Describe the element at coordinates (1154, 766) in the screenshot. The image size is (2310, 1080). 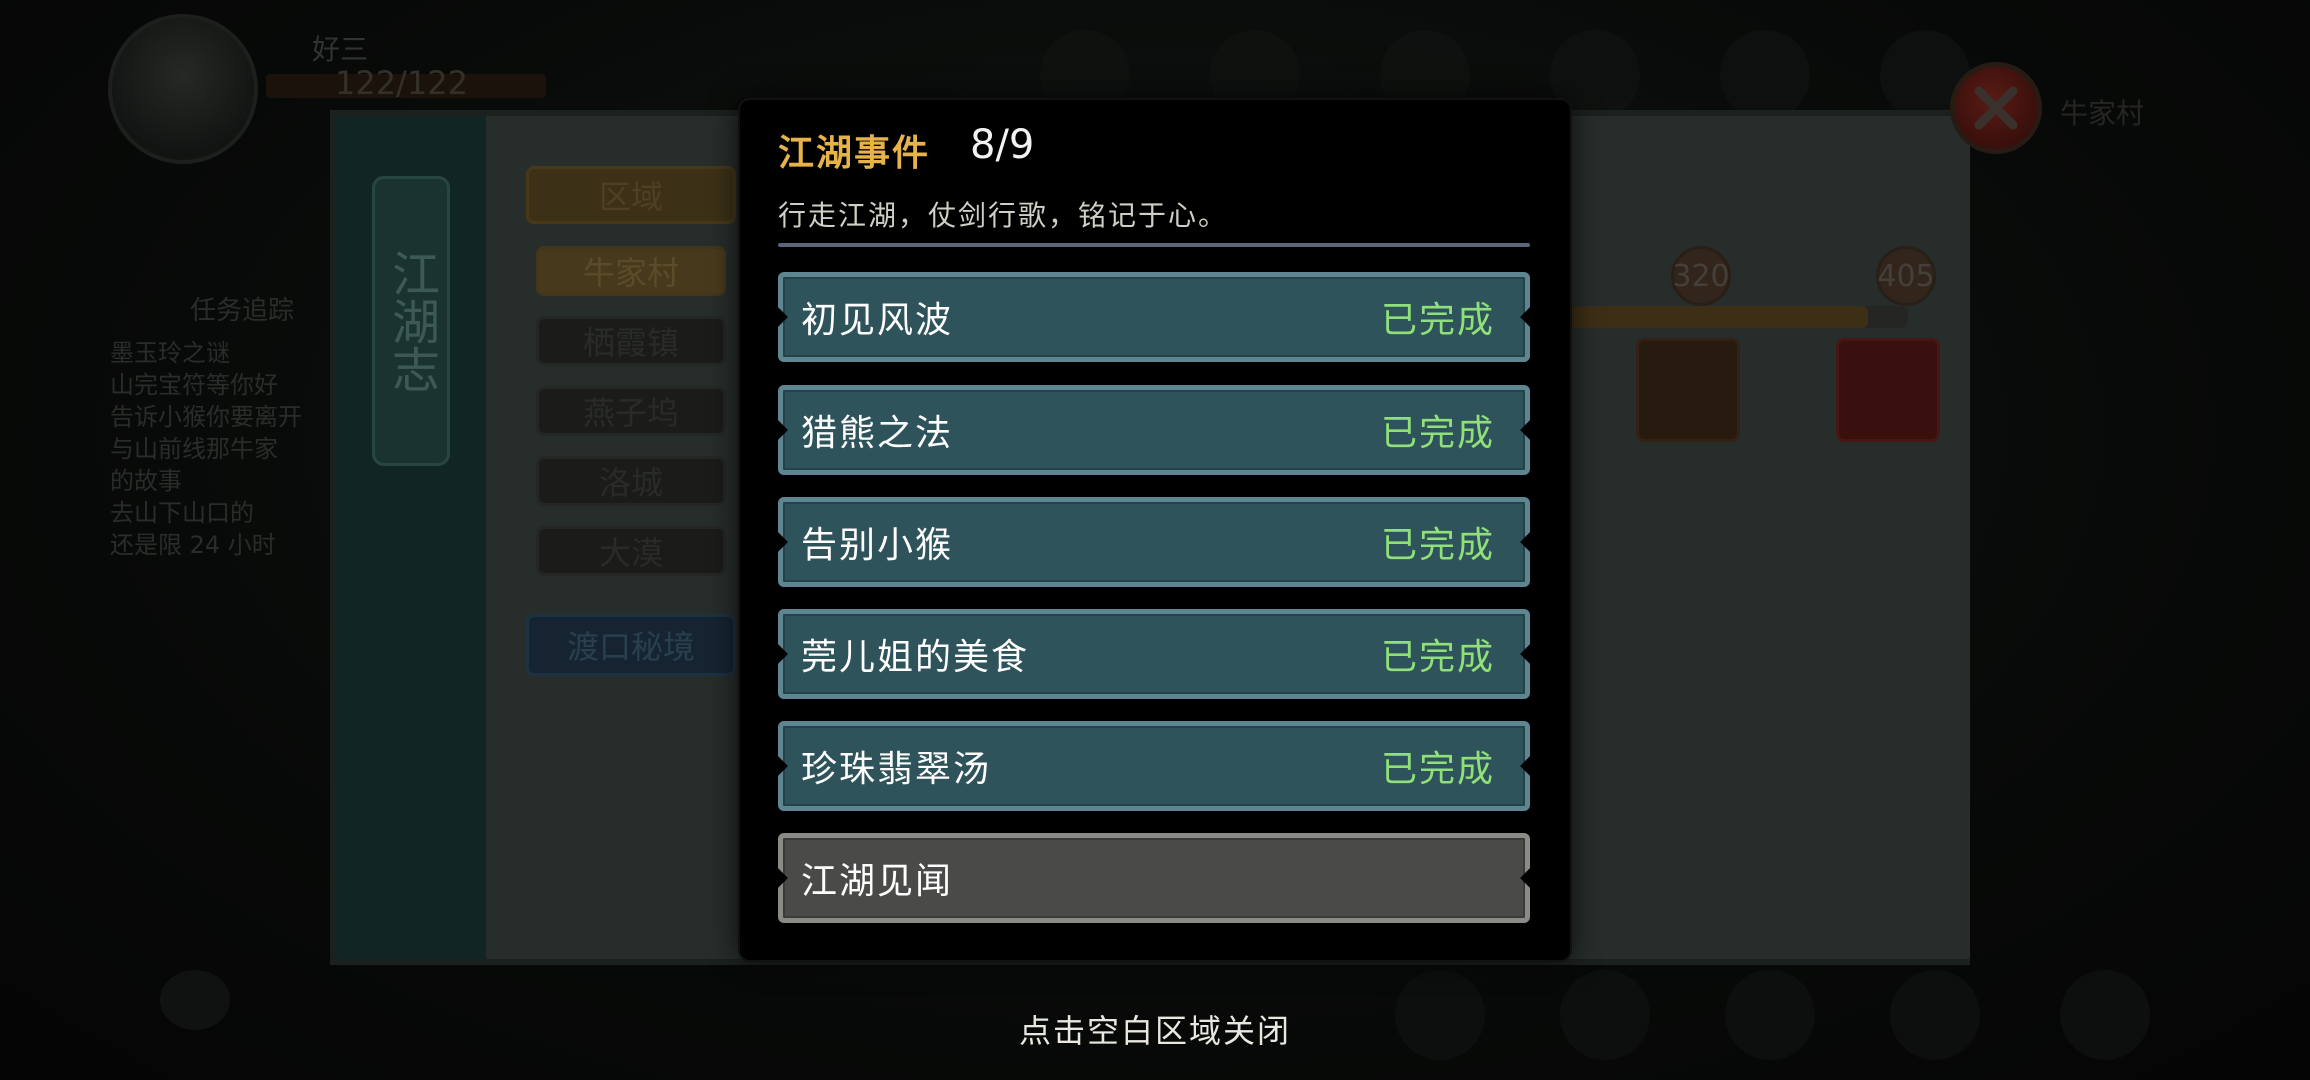
I see `event-item: 珍珠翡翠汤 已完成` at that location.